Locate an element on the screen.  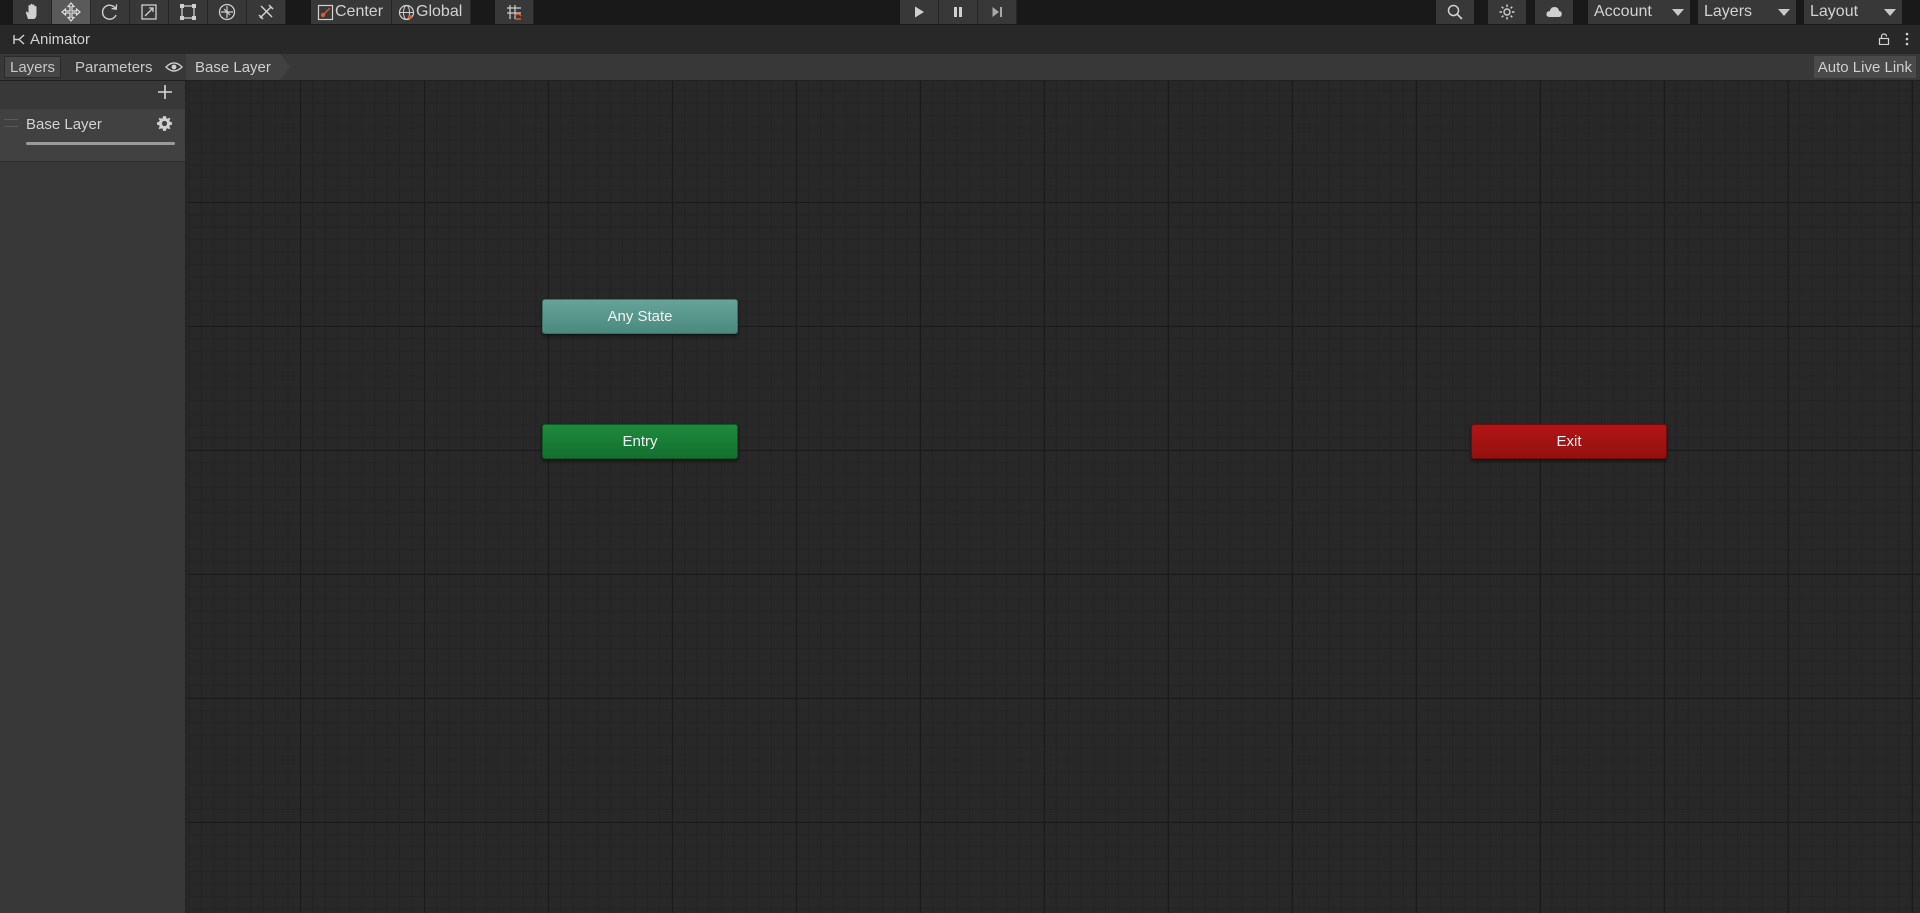
pivot-group: Center Global is located at coordinates (391, 12).